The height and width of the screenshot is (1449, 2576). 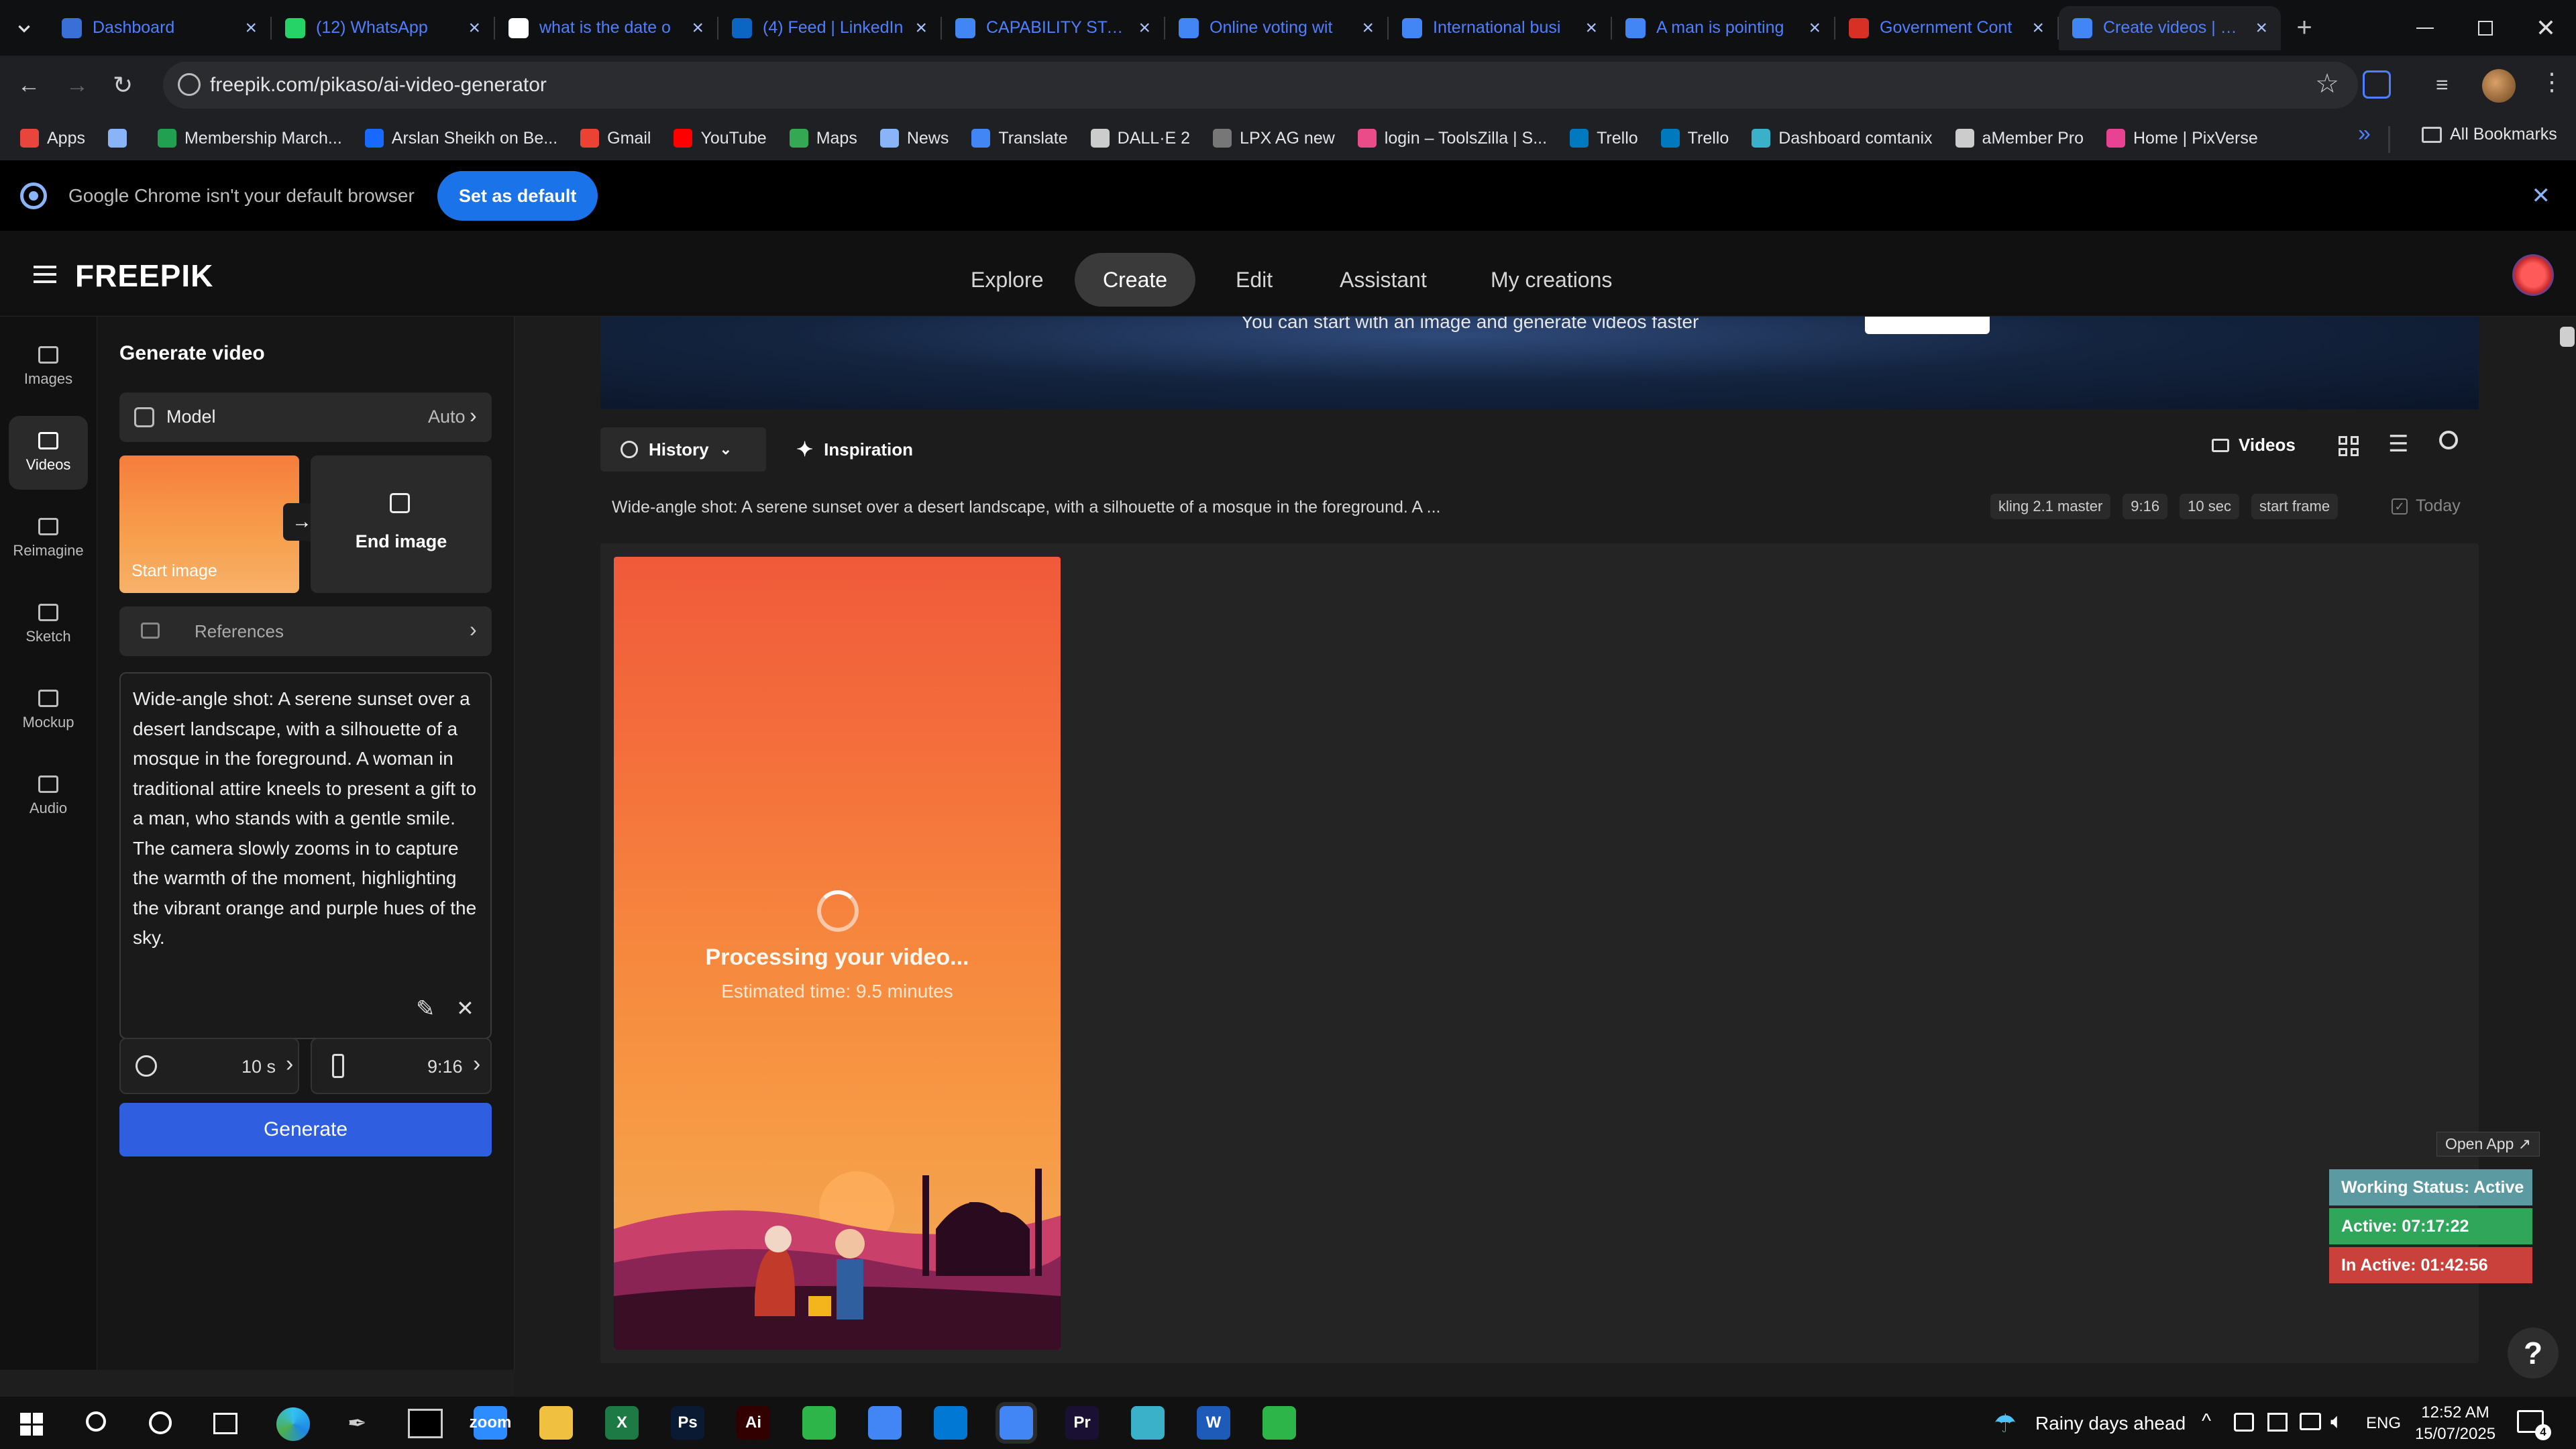 What do you see at coordinates (2546, 28) in the screenshot?
I see `close-window-button: ✕` at bounding box center [2546, 28].